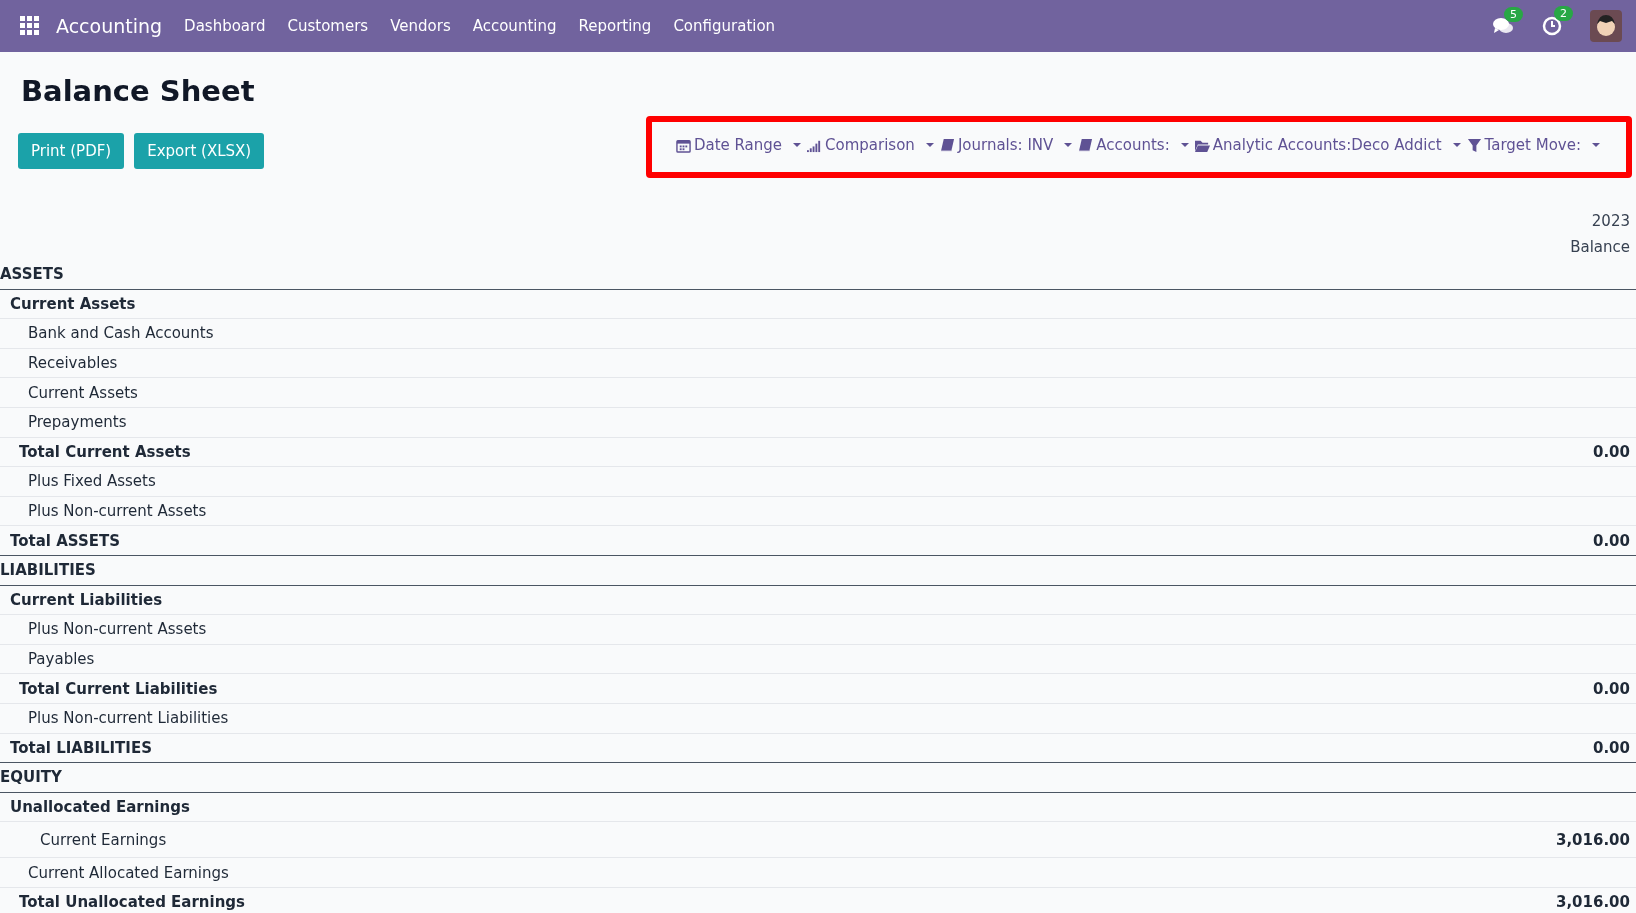 This screenshot has width=1636, height=913. What do you see at coordinates (91, 481) in the screenshot?
I see `row-label: Plus Fixed Assets` at bounding box center [91, 481].